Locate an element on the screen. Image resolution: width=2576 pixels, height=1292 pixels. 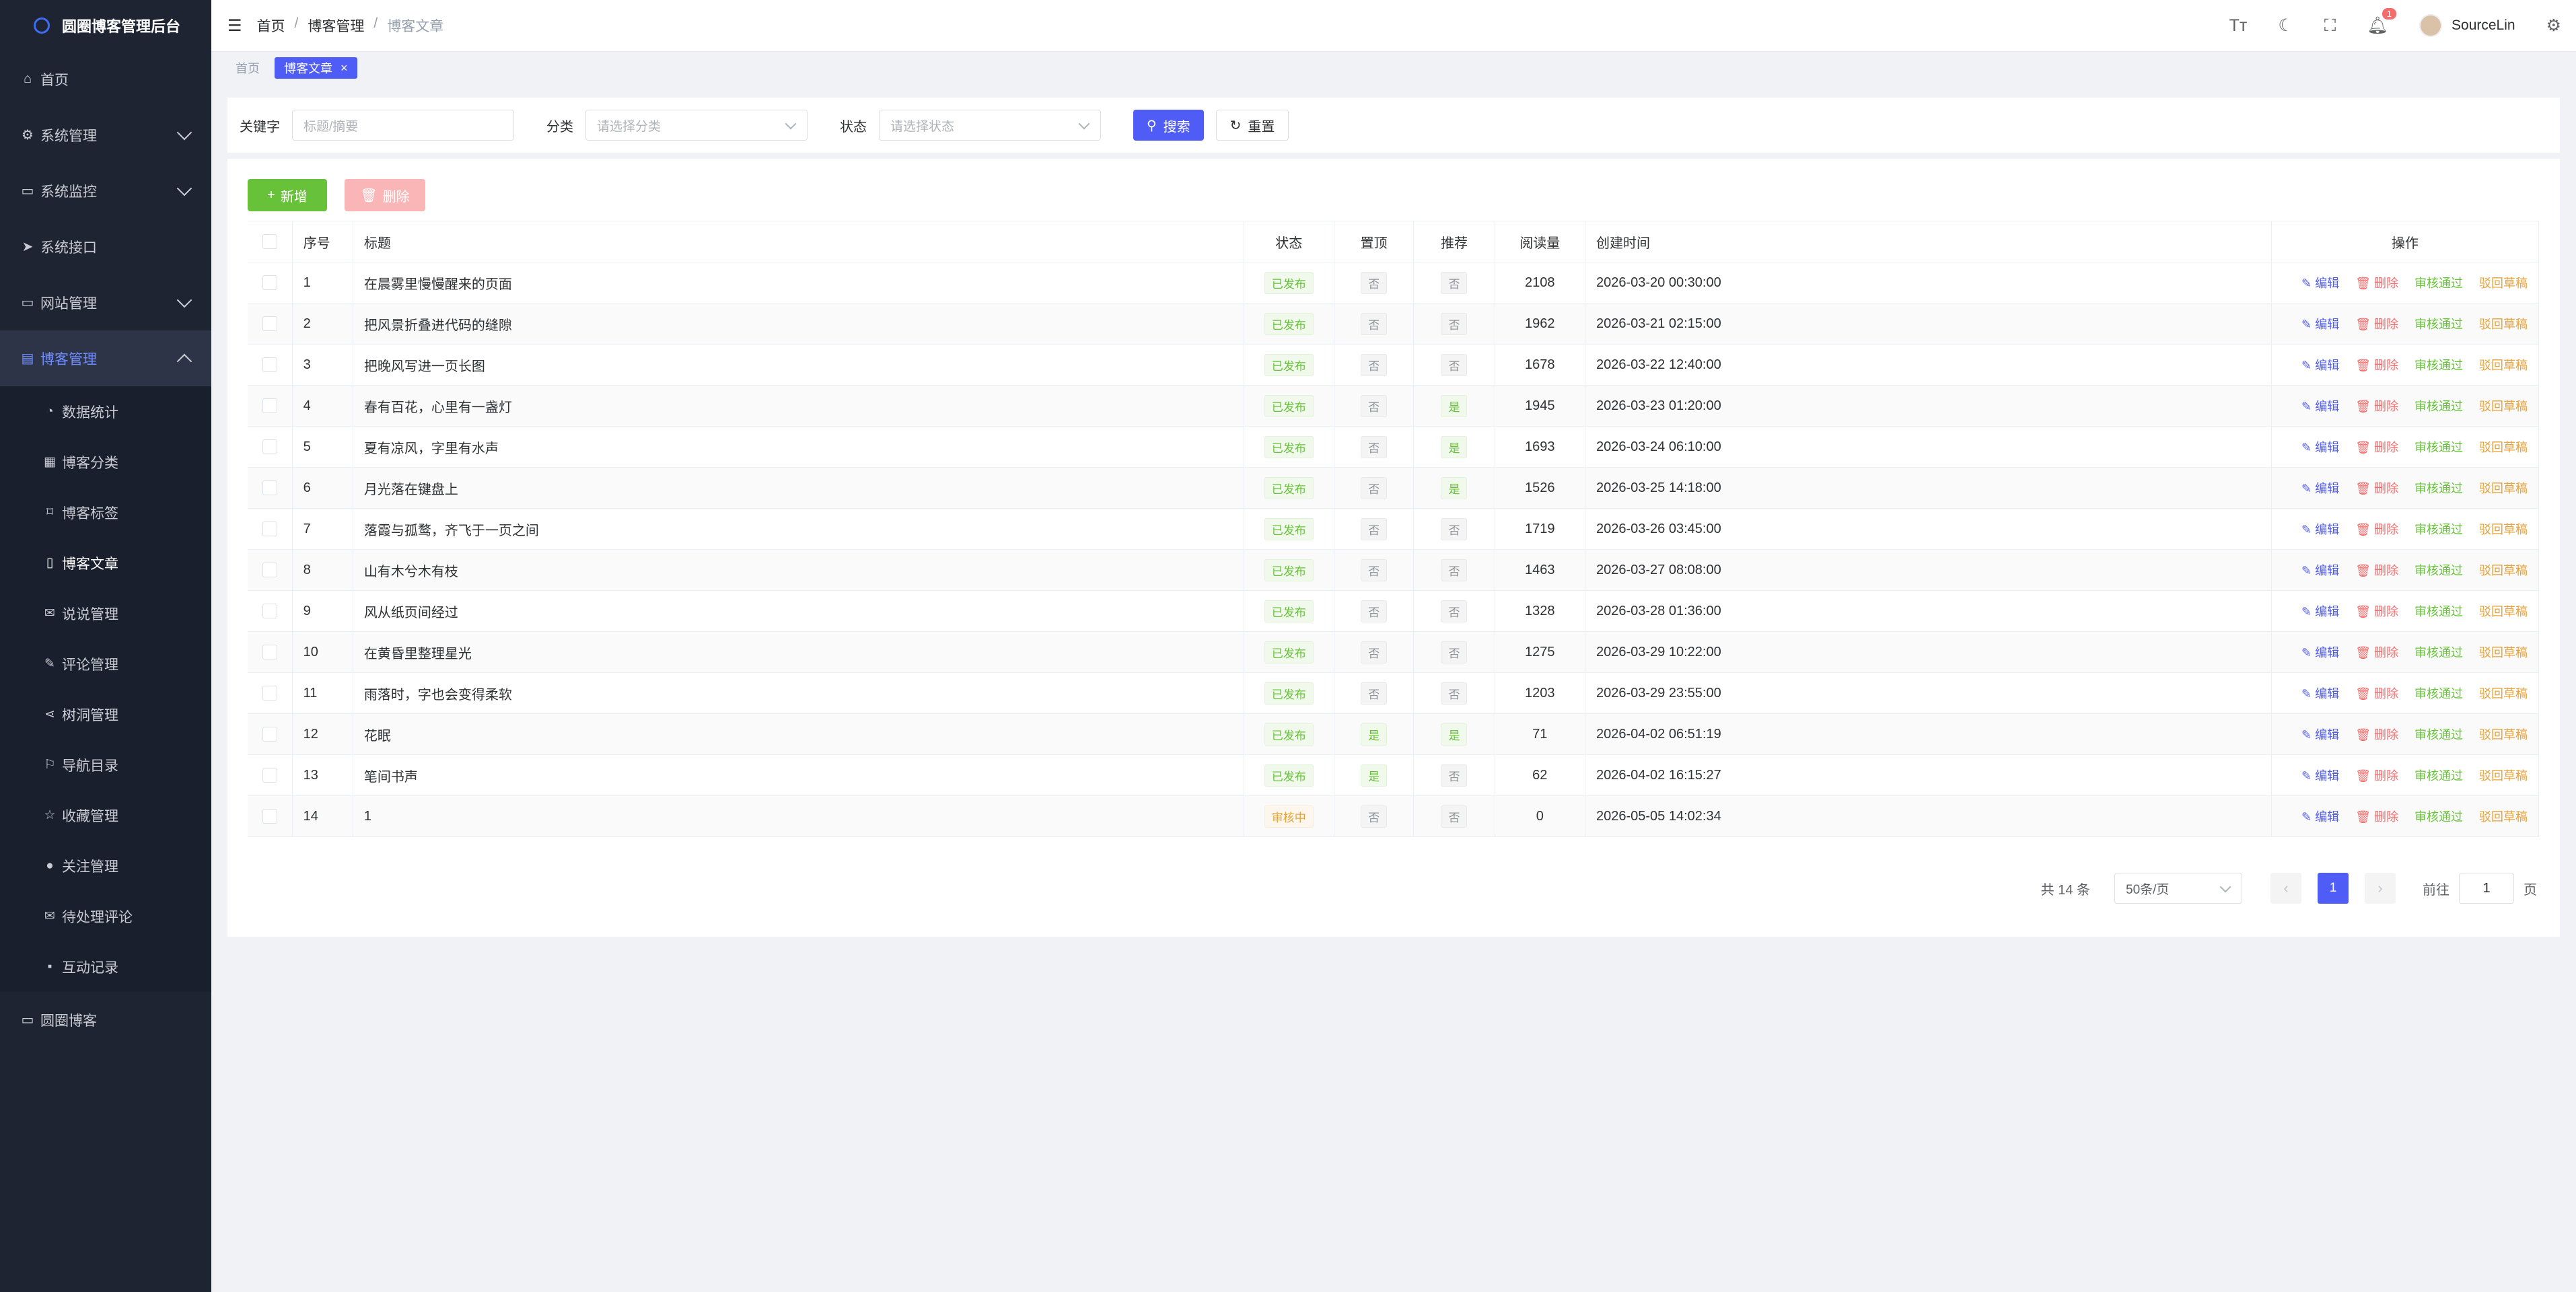
username: SourceLin is located at coordinates (2483, 26).